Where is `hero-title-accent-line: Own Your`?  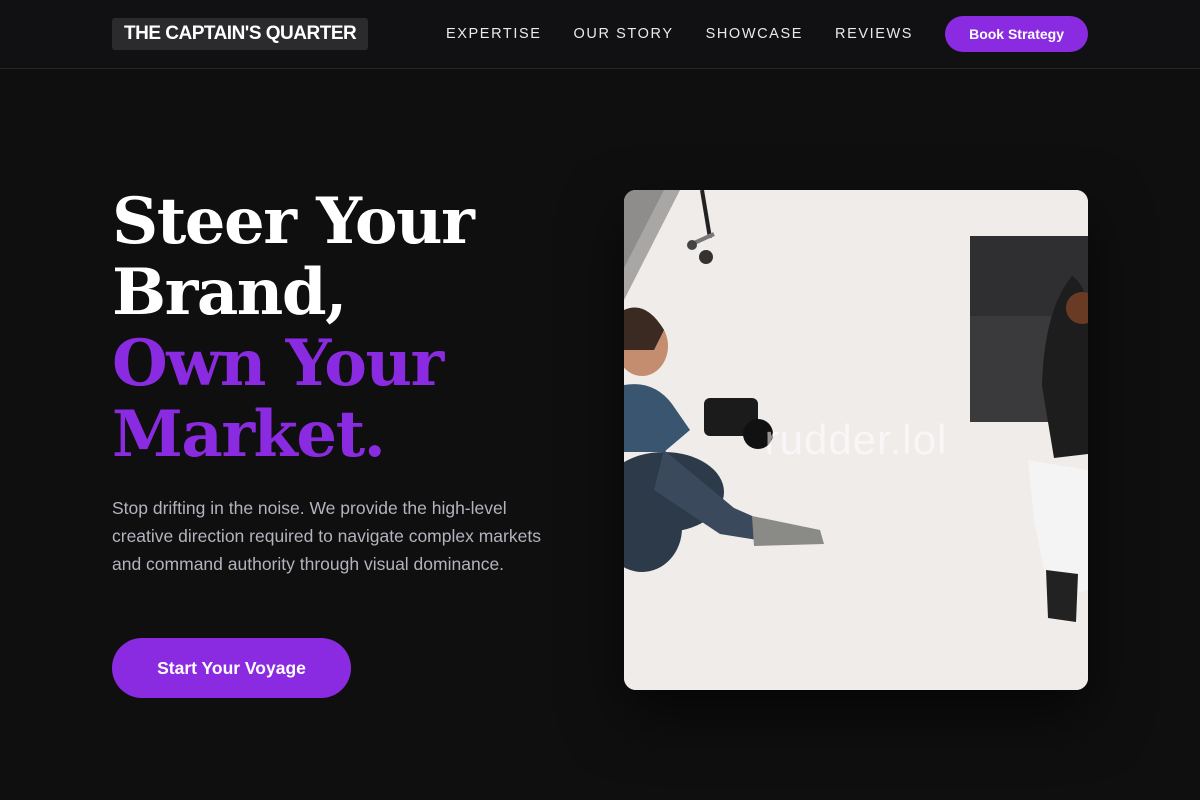
hero-title-accent-line: Own Your is located at coordinates (278, 363).